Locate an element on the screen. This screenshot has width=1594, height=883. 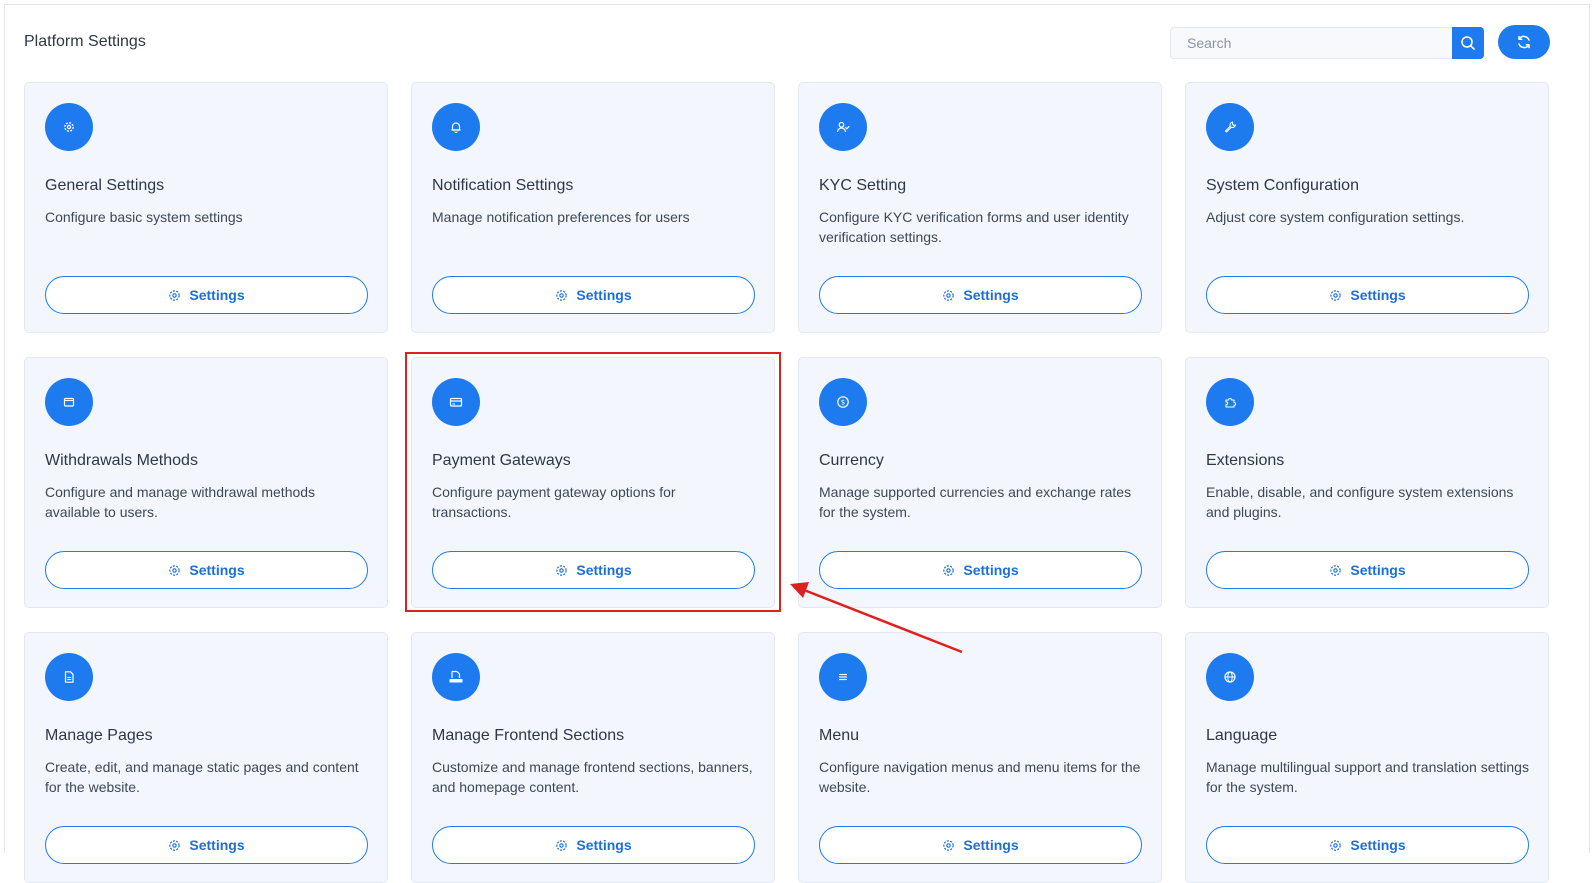
user-check-icon is located at coordinates (843, 127).